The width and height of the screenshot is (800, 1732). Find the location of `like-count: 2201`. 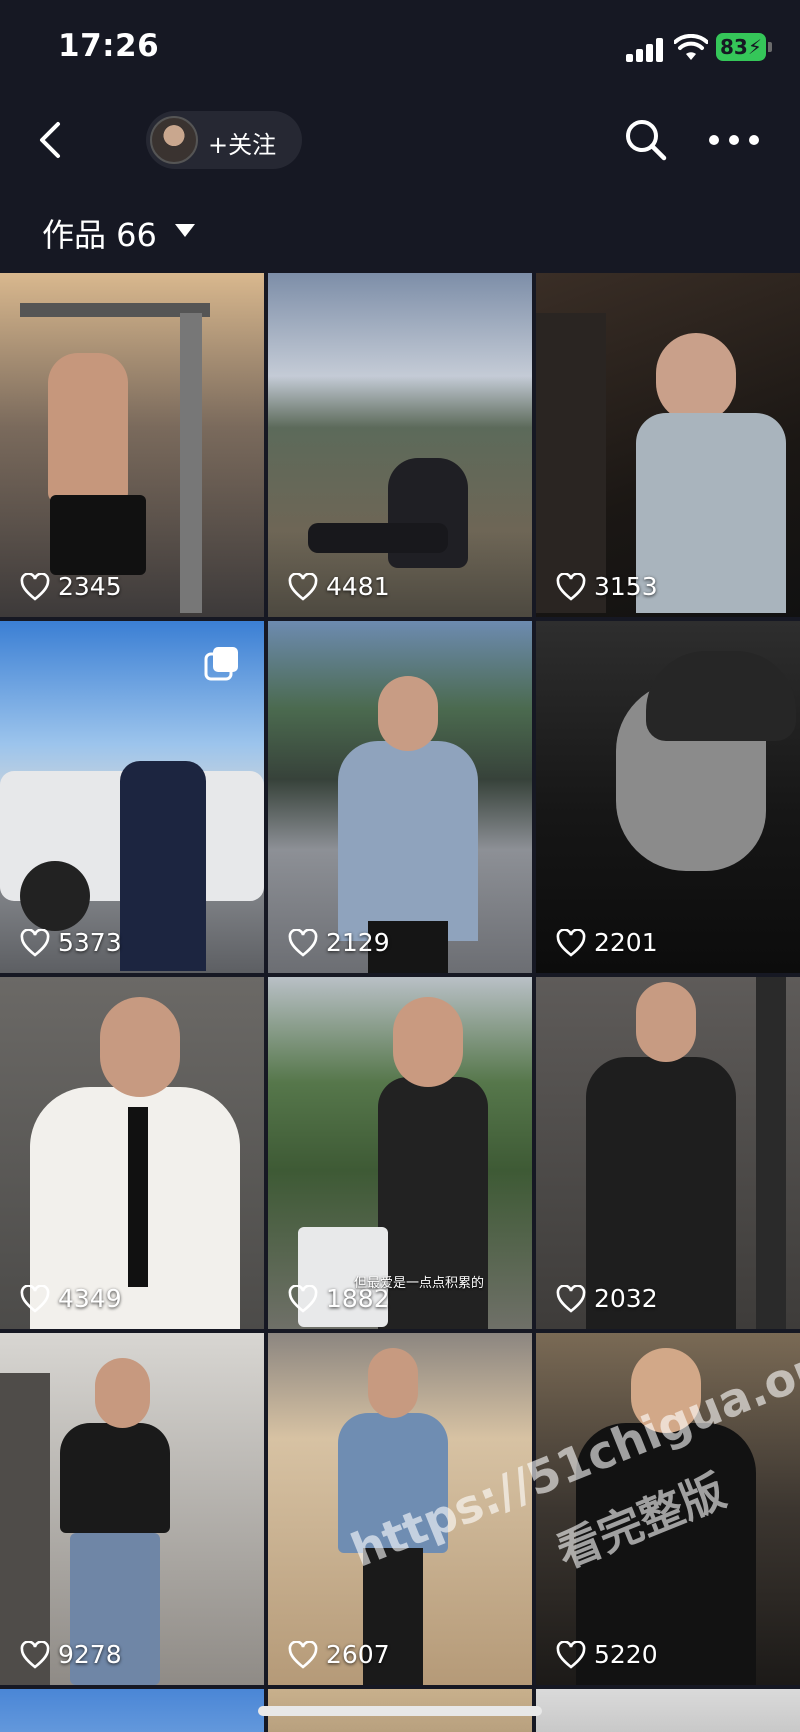

like-count: 2201 is located at coordinates (607, 942).